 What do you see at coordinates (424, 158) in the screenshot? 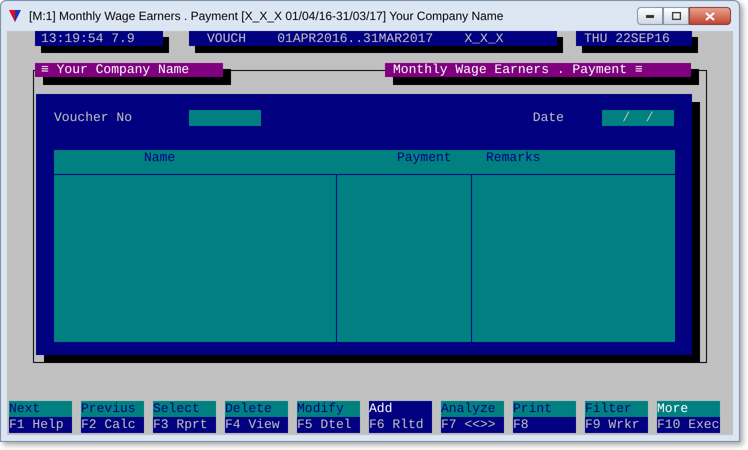
I see `column-header: Payment` at bounding box center [424, 158].